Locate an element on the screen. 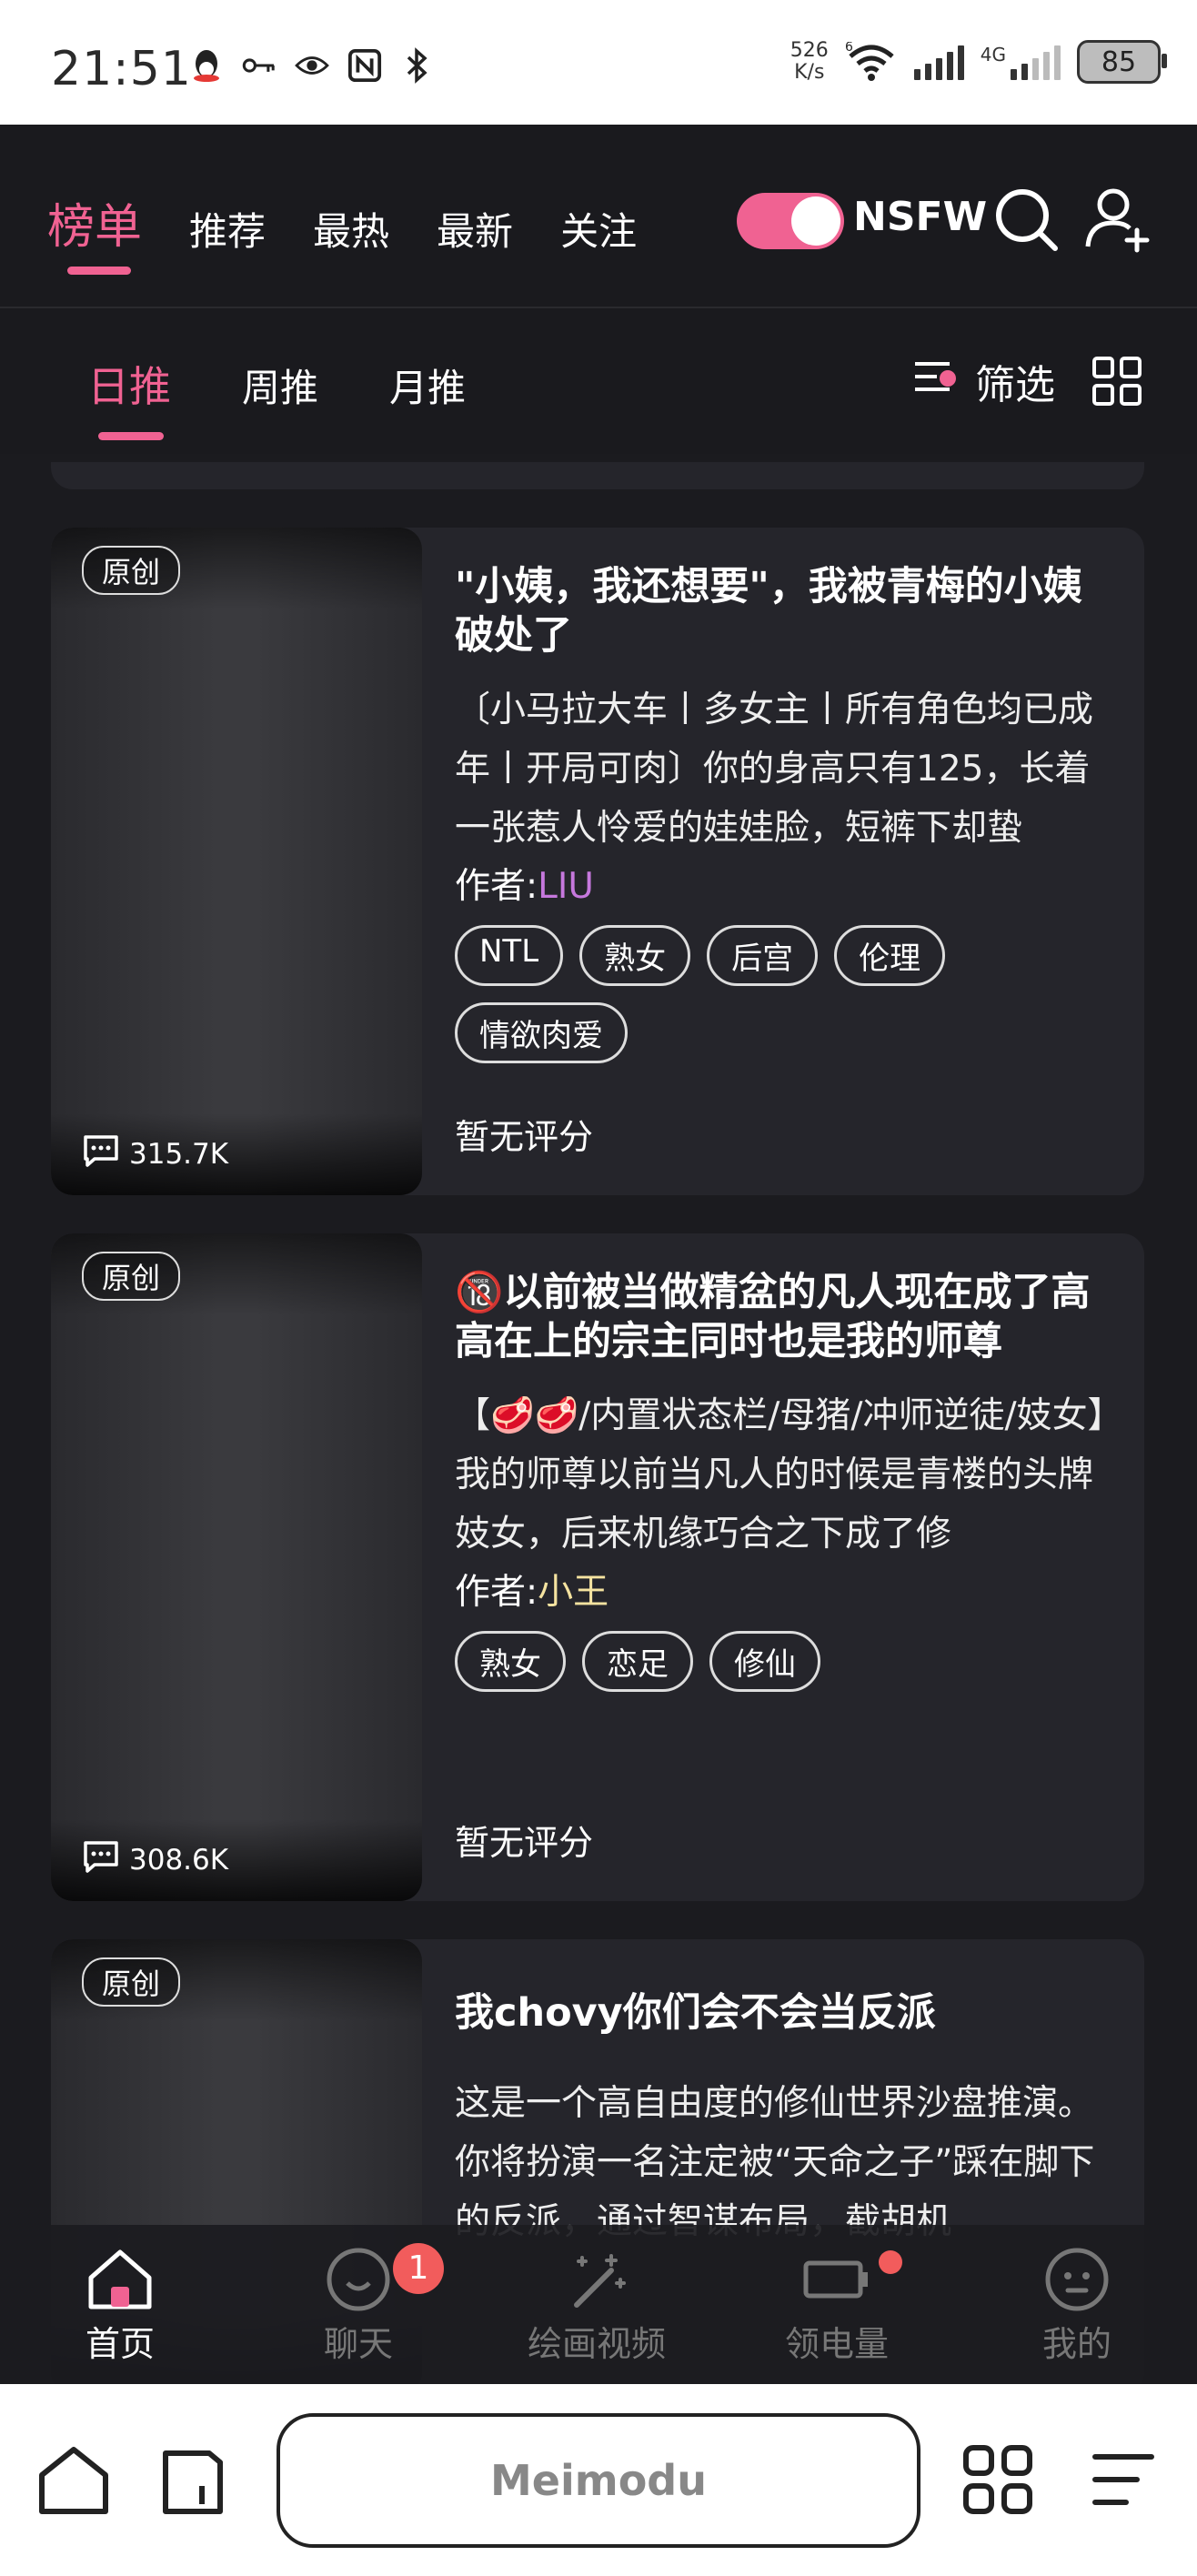  main-tabs: 榜单 推荐 最热 最新 关注 is located at coordinates (342, 231).